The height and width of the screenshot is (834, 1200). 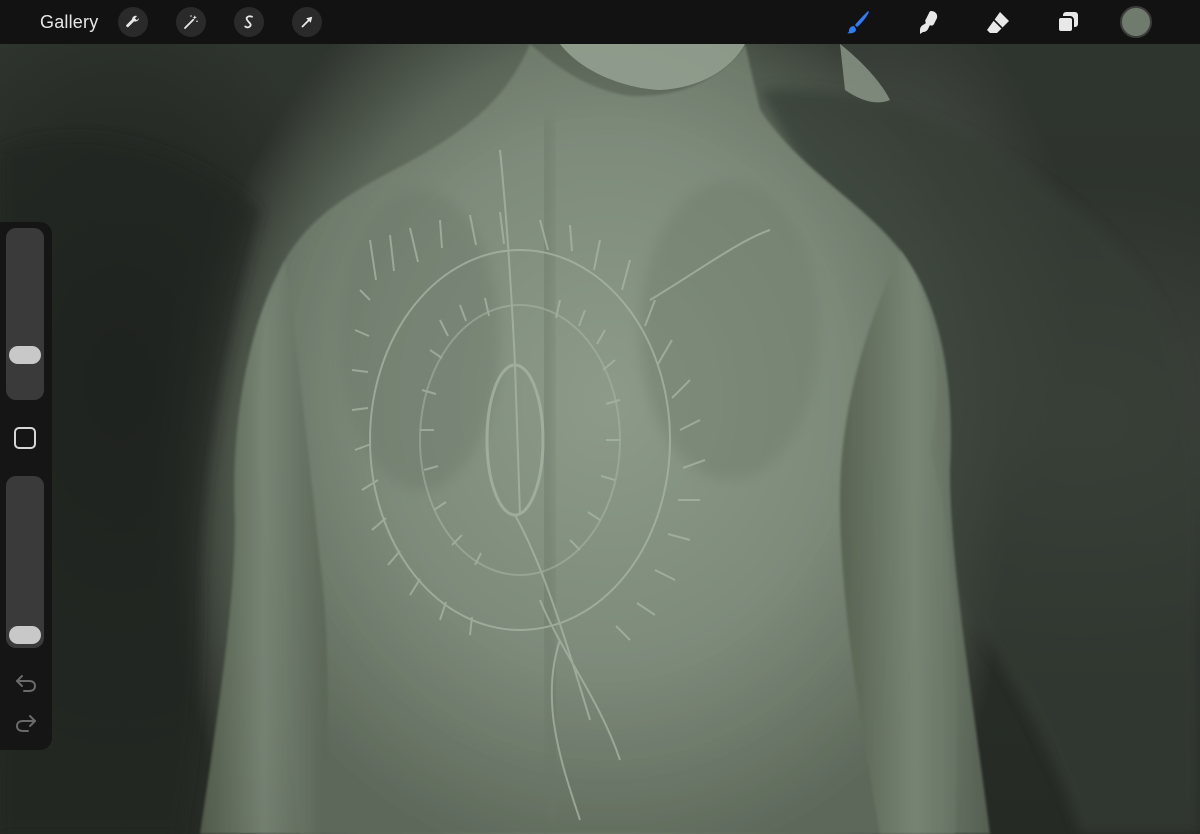 I want to click on selection-button, so click(x=249, y=22).